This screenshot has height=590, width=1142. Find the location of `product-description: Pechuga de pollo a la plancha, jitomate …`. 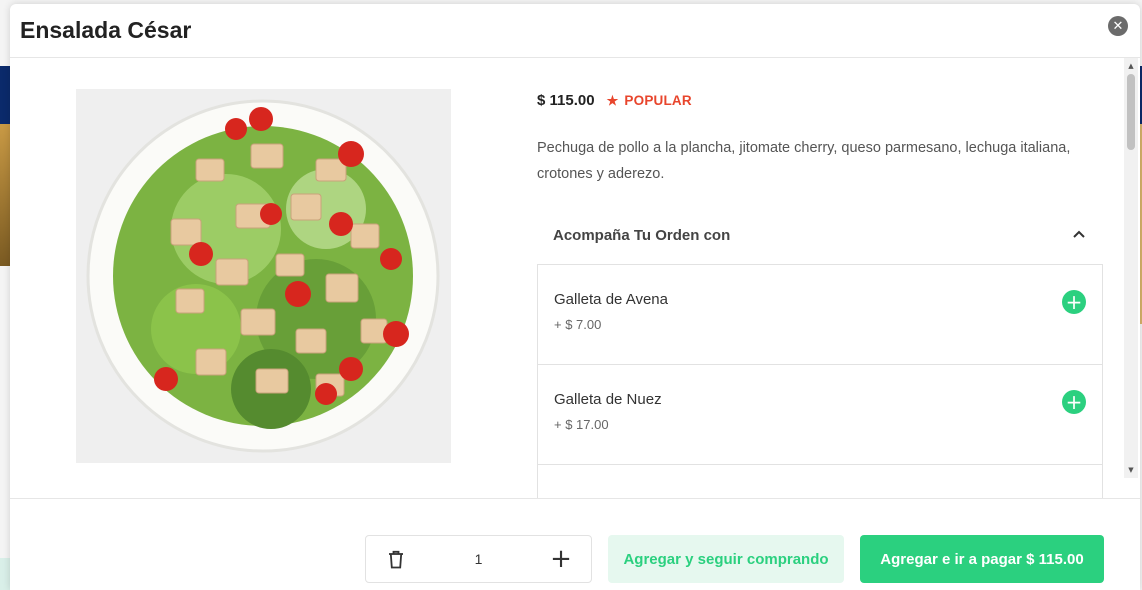

product-description: Pechuga de pollo a la plancha, jitomate … is located at coordinates (804, 161).